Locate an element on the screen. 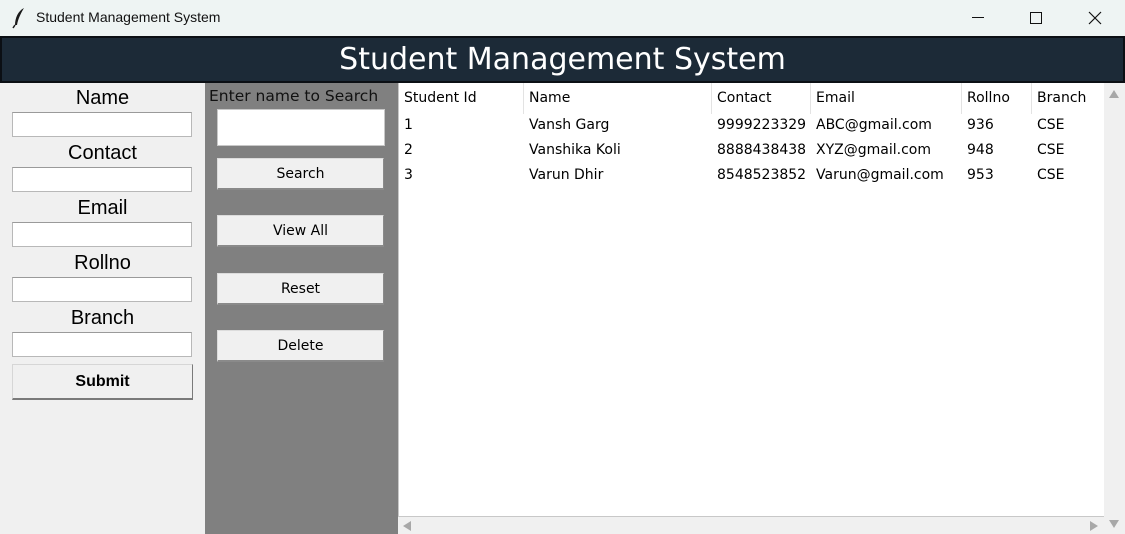 The width and height of the screenshot is (1125, 534). minimize-icon is located at coordinates (978, 17).